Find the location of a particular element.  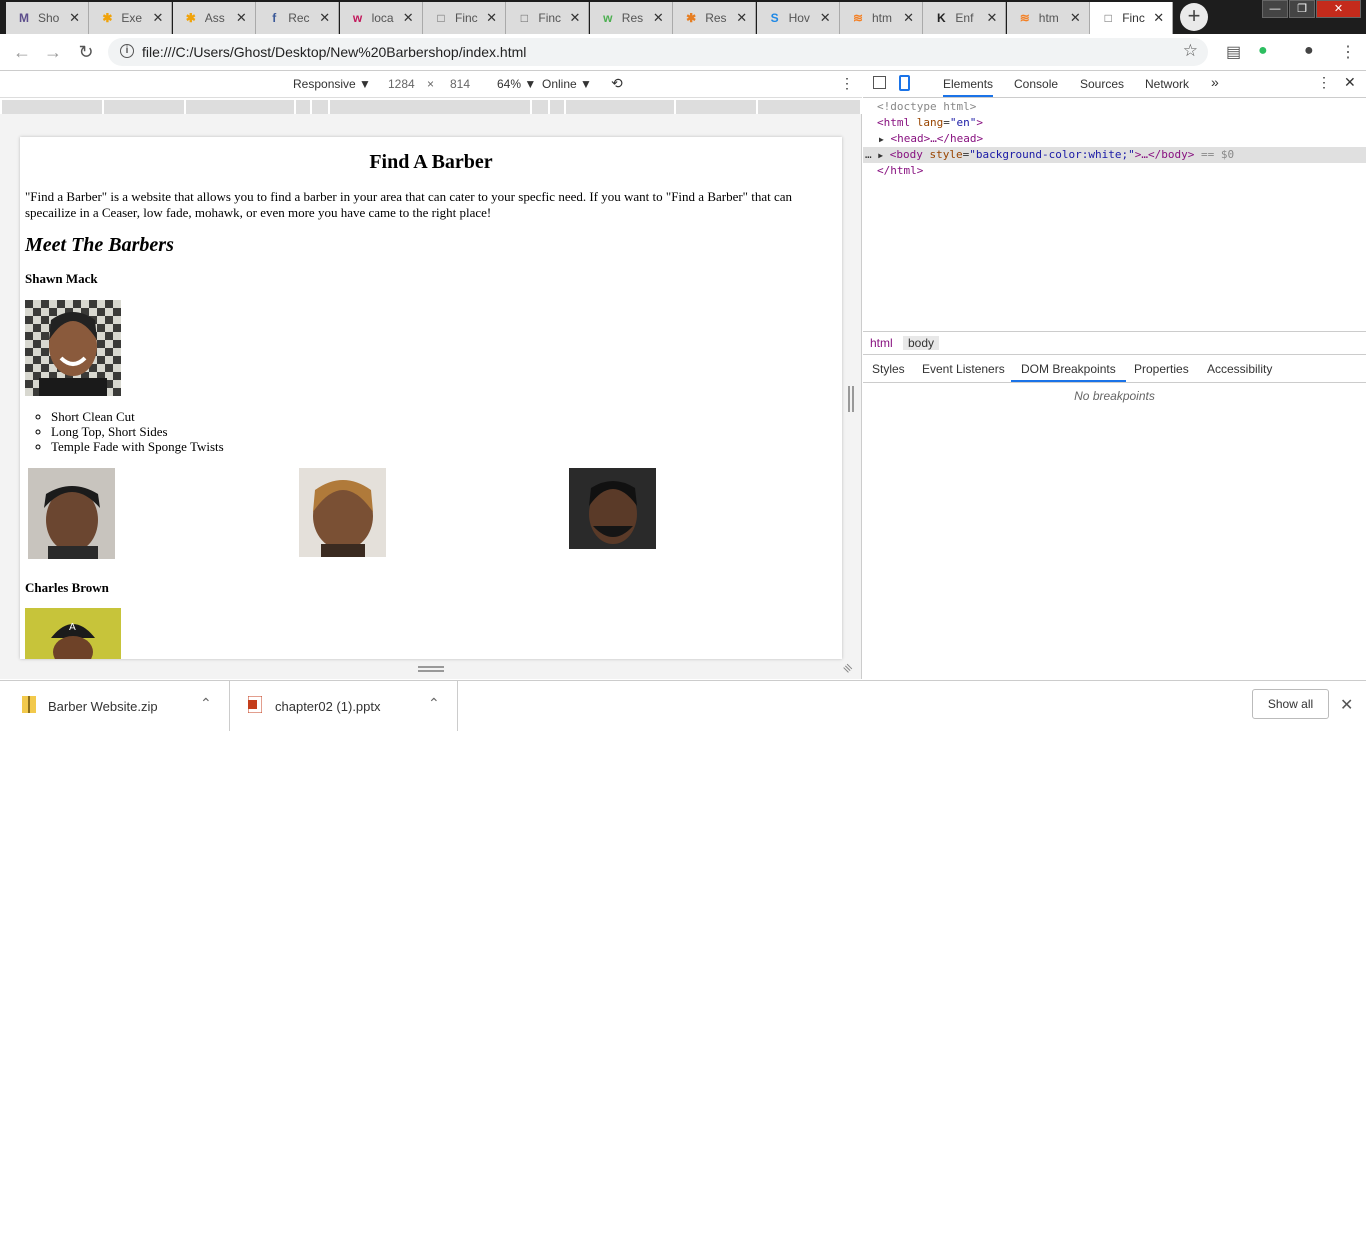

favicon-icon: w is located at coordinates (608, 18).